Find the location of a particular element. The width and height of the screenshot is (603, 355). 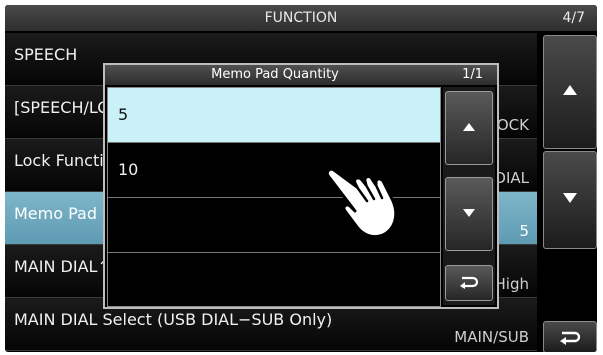

page-indicator: 4/7 is located at coordinates (573, 18).